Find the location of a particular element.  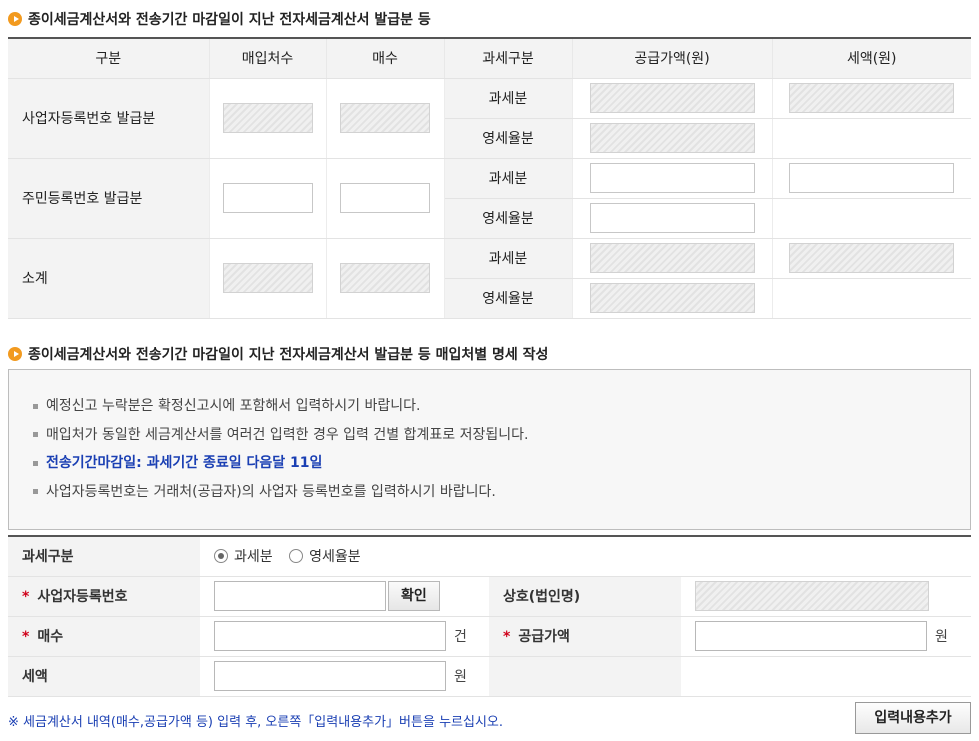

company-name-field is located at coordinates (812, 596).